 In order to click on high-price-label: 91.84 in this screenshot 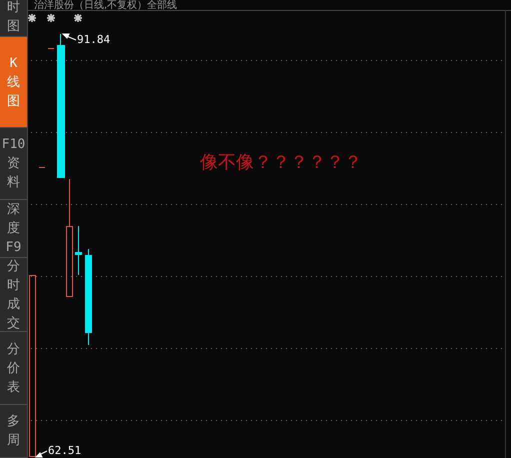, I will do `click(93, 39)`.